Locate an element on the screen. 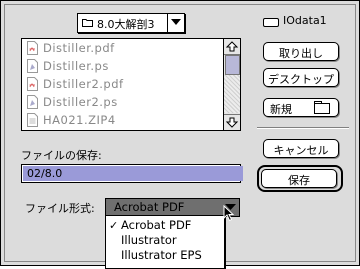 The height and width of the screenshot is (269, 360). arrow-down-icon is located at coordinates (232, 122).